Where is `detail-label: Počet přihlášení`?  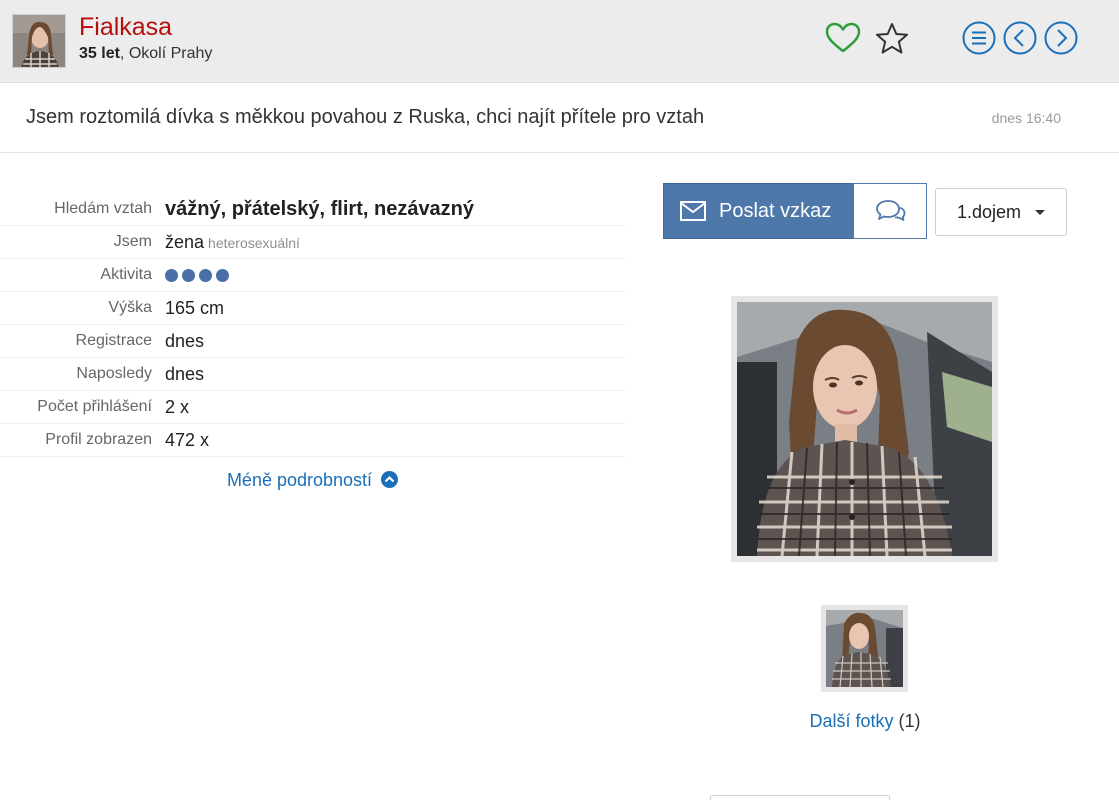
detail-label: Počet přihlášení is located at coordinates (94, 406).